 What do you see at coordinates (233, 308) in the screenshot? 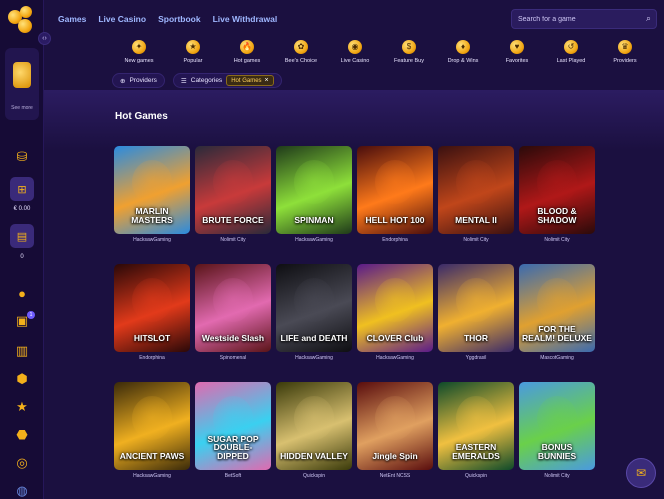
I see `game-thumbnail: Westside Slash` at bounding box center [233, 308].